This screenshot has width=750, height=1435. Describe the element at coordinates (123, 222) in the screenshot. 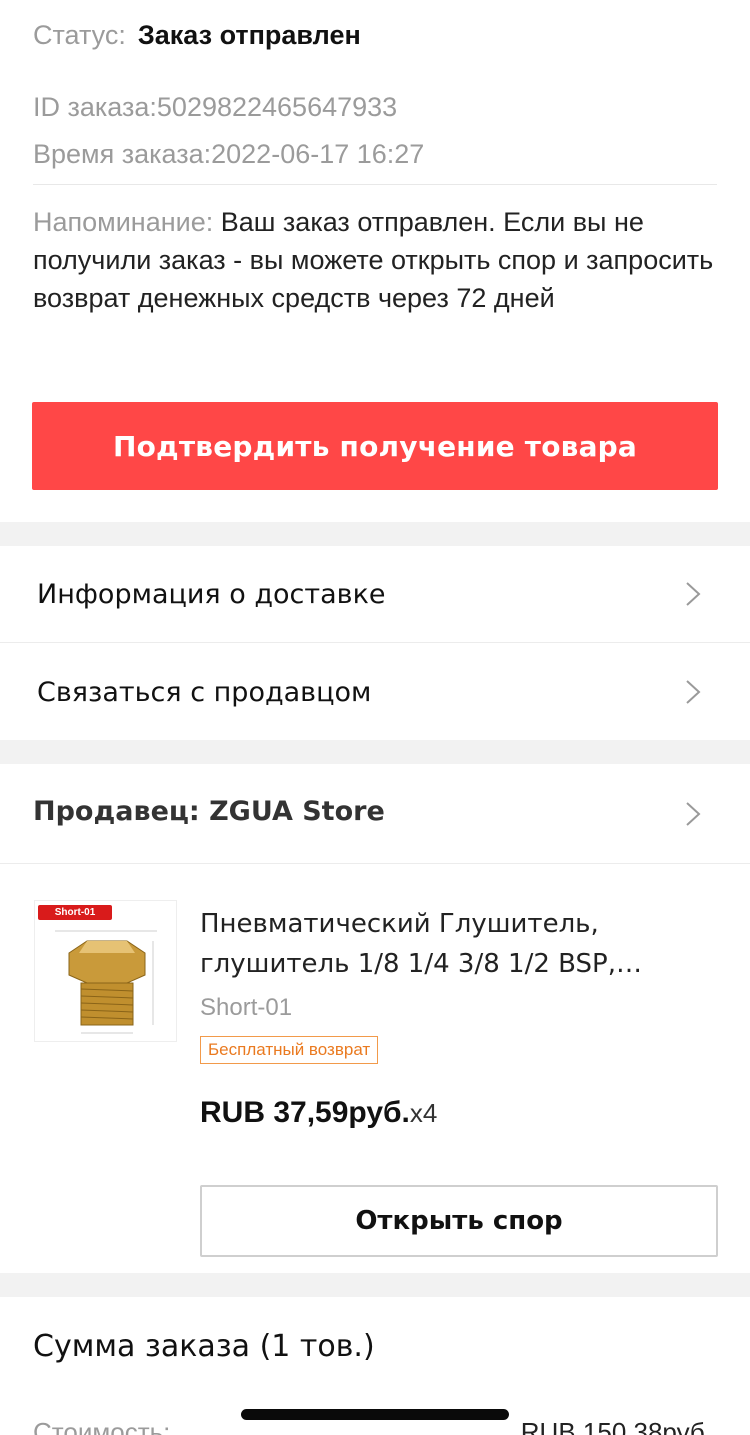

I see `reminder-label: Напоминание:` at that location.